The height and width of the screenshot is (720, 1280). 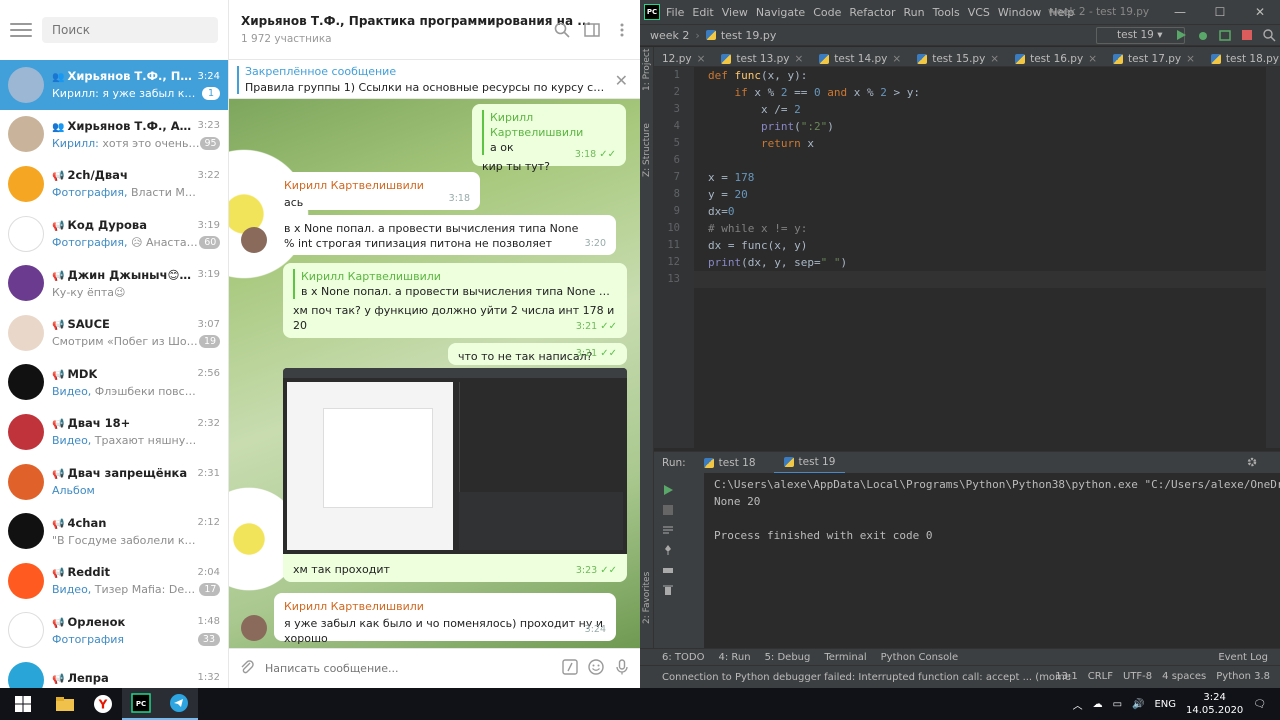 What do you see at coordinates (455, 568) in the screenshot?
I see `message-bubble: хм так проходит 3:23 ✓✓` at bounding box center [455, 568].